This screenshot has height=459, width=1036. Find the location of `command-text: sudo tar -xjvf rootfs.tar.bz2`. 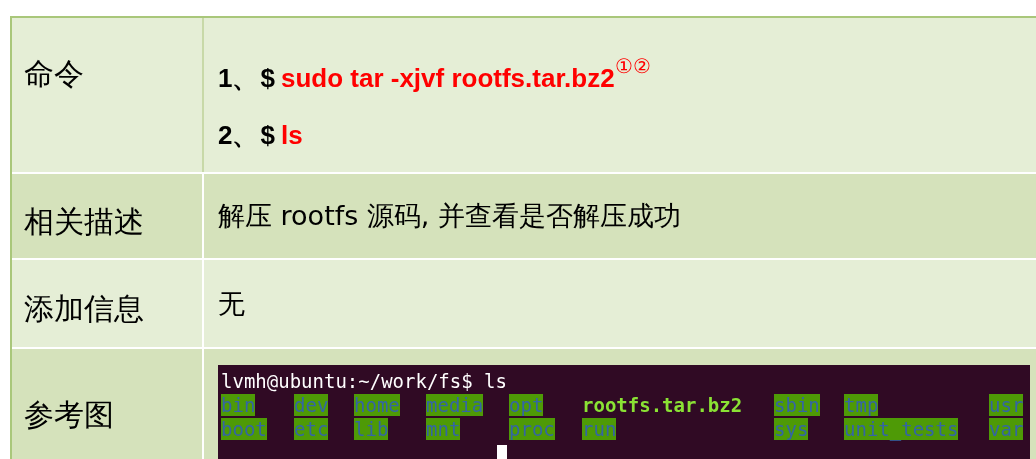

command-text: sudo tar -xjvf rootfs.tar.bz2 is located at coordinates (447, 78).